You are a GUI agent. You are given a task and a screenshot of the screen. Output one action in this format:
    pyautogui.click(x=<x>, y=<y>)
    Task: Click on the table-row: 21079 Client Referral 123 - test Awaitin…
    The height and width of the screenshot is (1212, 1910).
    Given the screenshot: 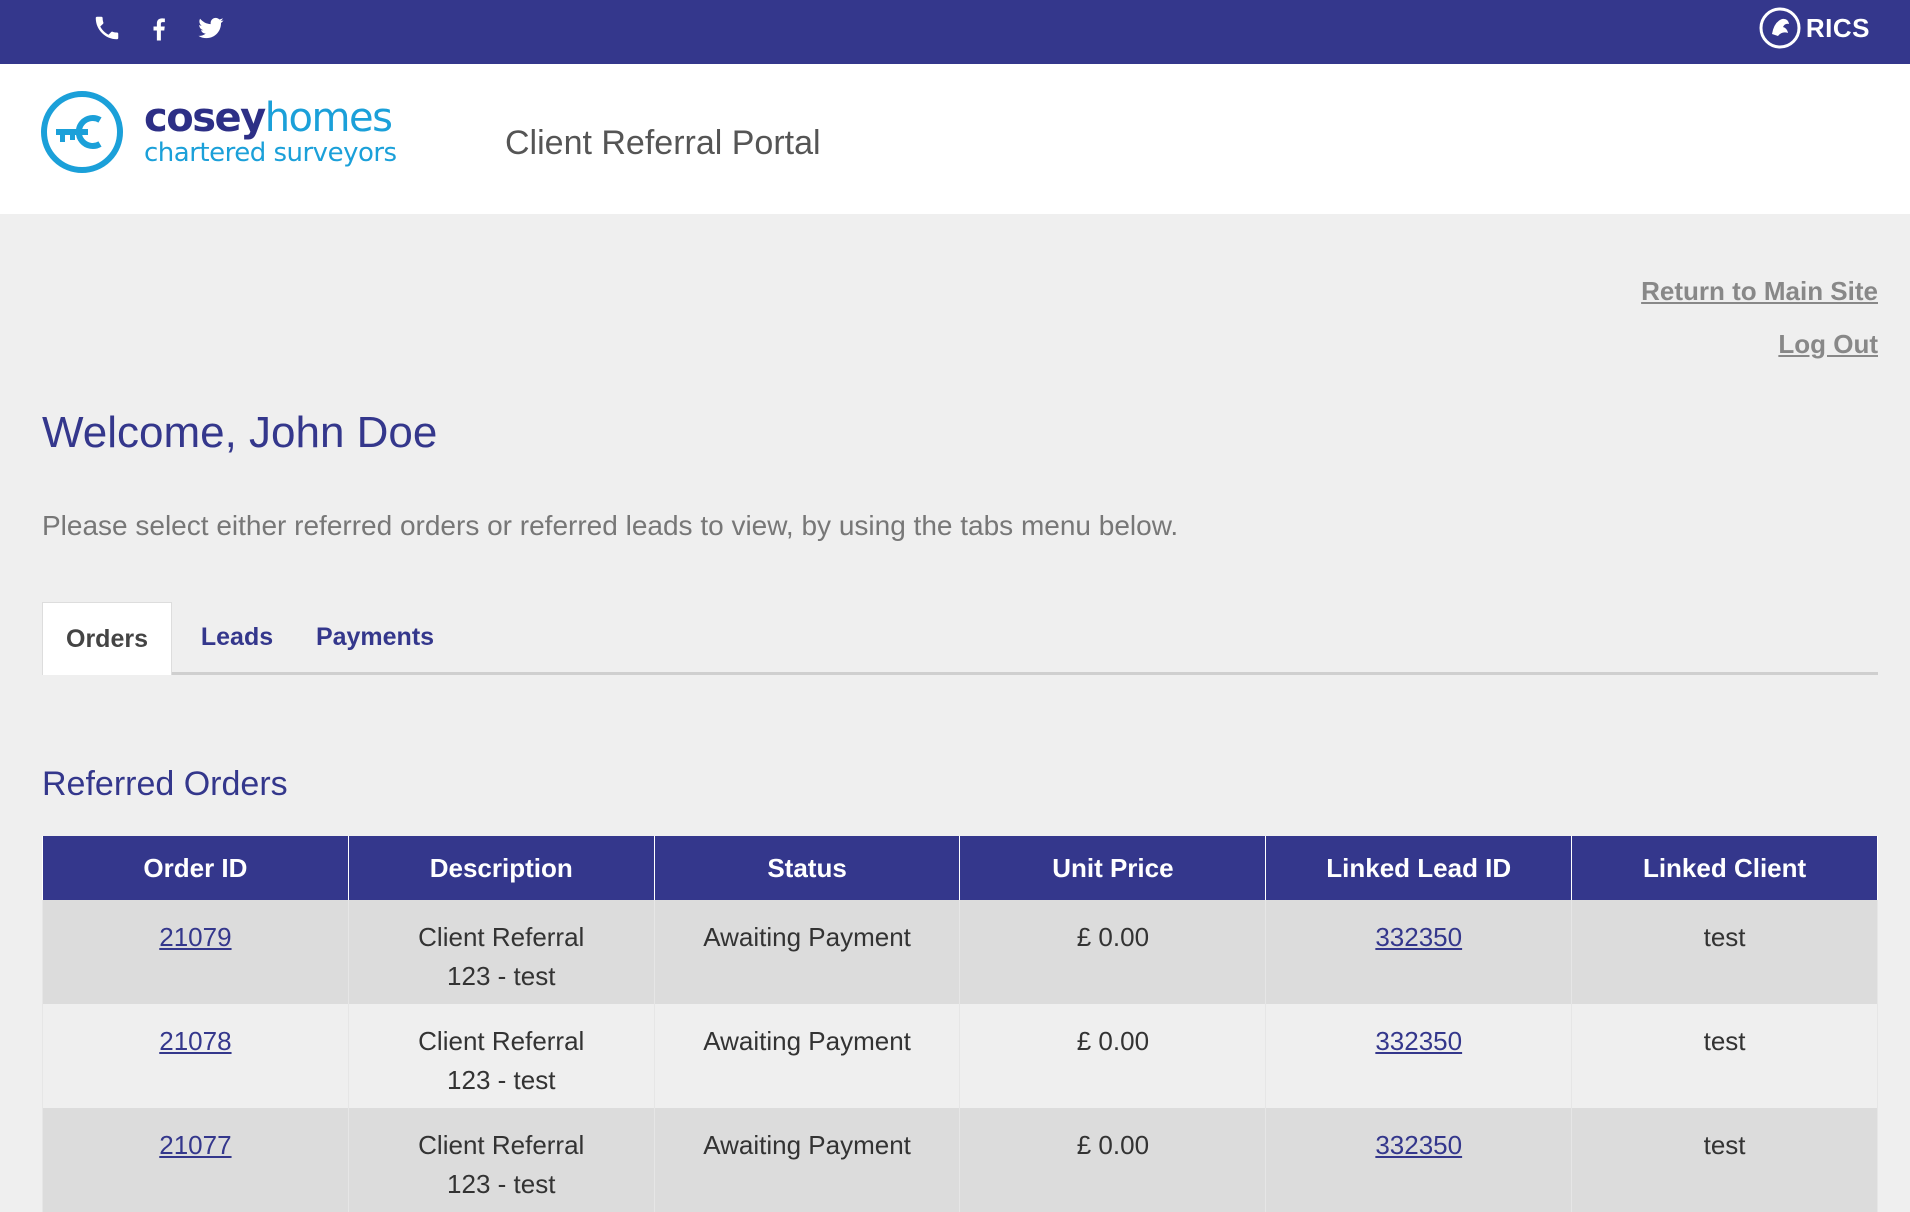 What is the action you would take?
    pyautogui.click(x=960, y=952)
    